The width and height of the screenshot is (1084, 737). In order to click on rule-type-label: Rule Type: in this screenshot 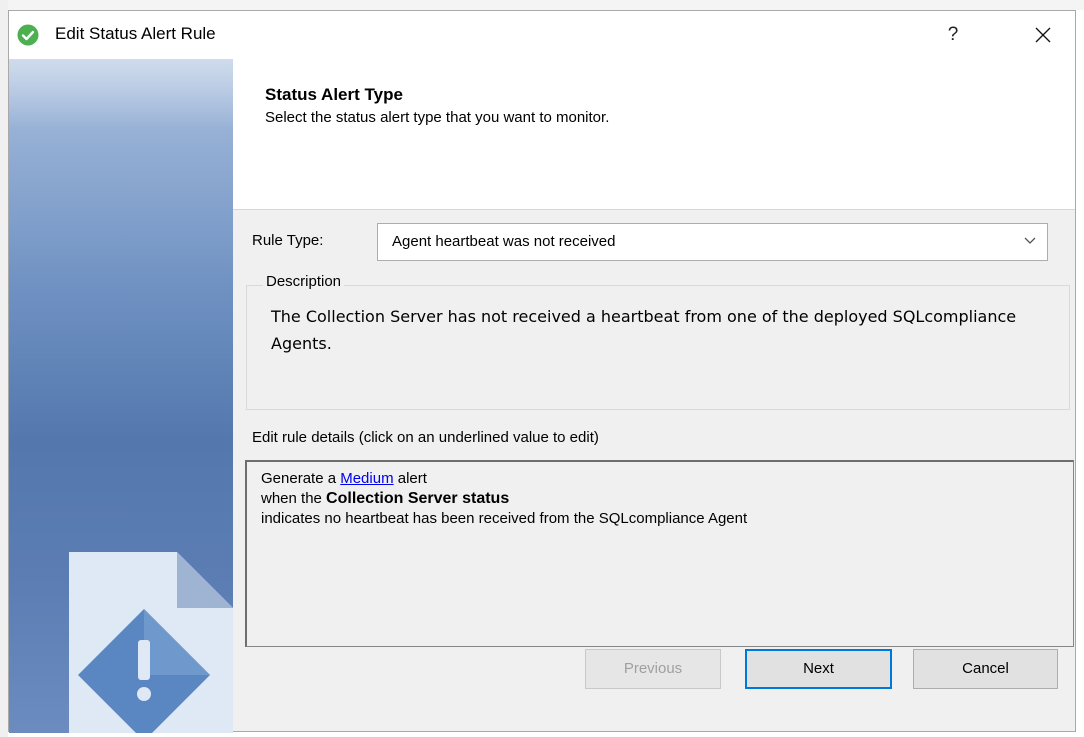, I will do `click(288, 240)`.